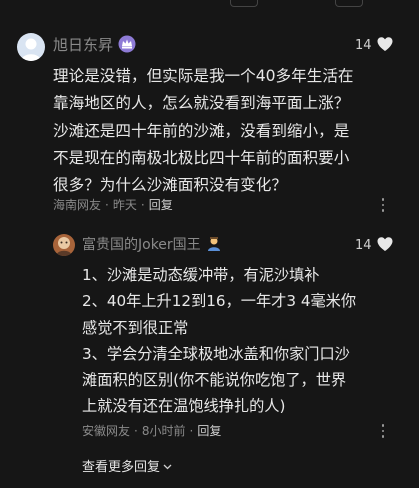 The height and width of the screenshot is (488, 419). I want to click on comment-line: 理论是没错，但实际是我一个40多年生活在, so click(203, 76).